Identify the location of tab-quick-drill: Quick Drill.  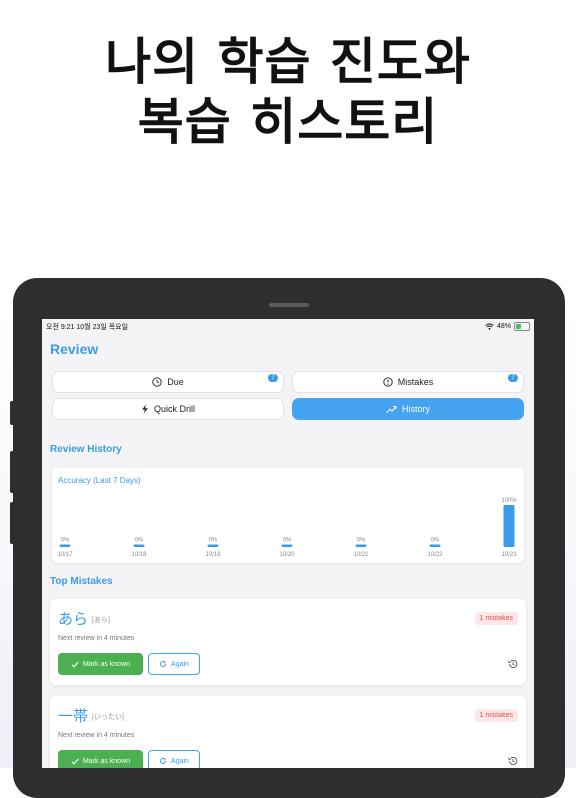
(168, 409).